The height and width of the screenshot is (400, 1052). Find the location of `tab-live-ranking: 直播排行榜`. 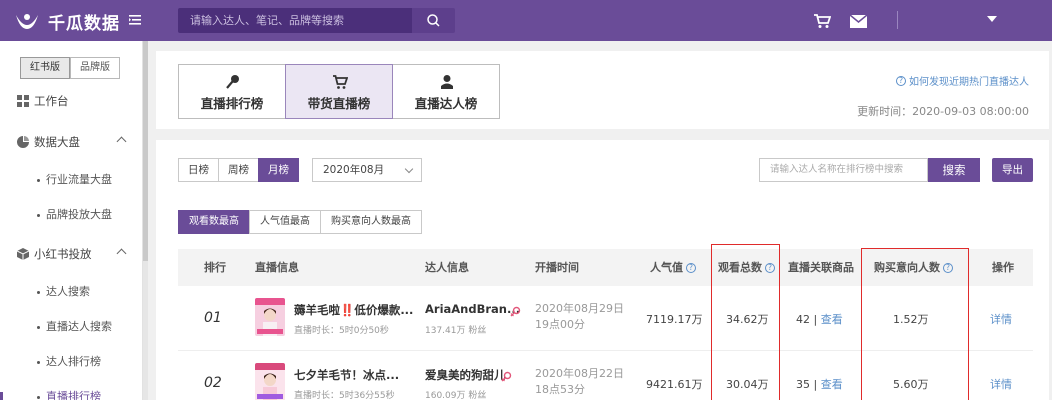

tab-live-ranking: 直播排行榜 is located at coordinates (232, 91).